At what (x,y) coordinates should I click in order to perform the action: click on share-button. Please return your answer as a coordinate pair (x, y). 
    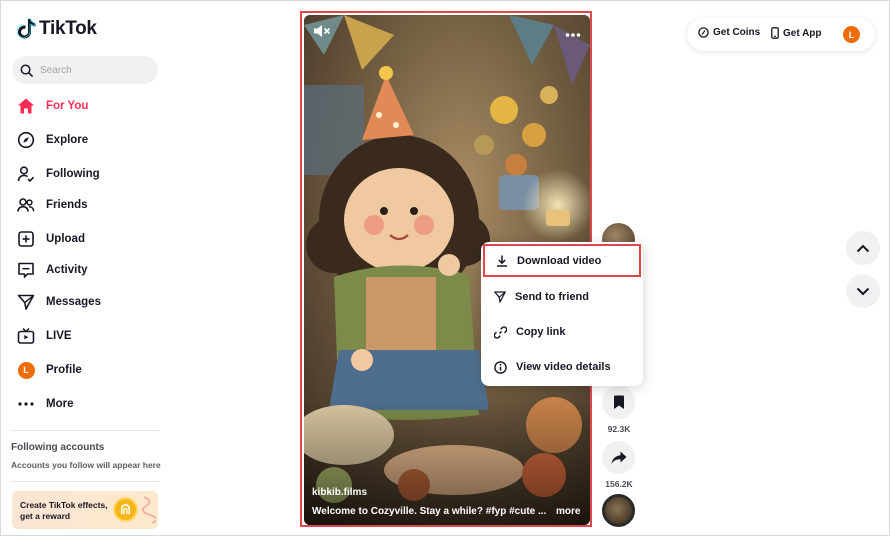
    Looking at the image, I should click on (618, 457).